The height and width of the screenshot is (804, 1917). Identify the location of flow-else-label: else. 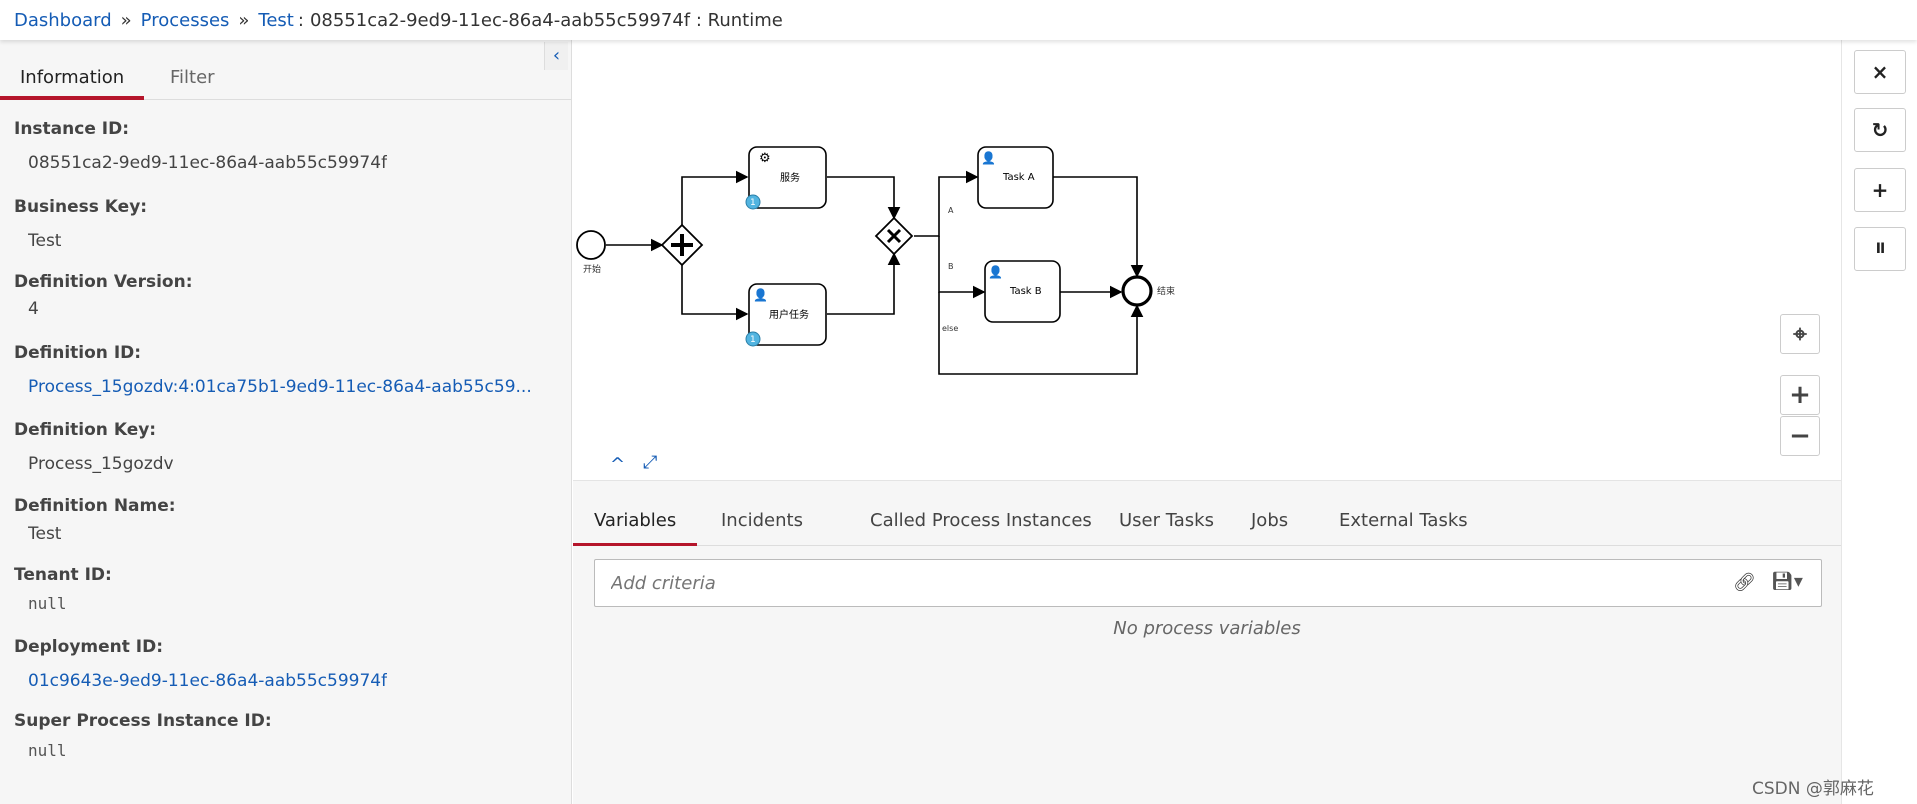
(950, 328).